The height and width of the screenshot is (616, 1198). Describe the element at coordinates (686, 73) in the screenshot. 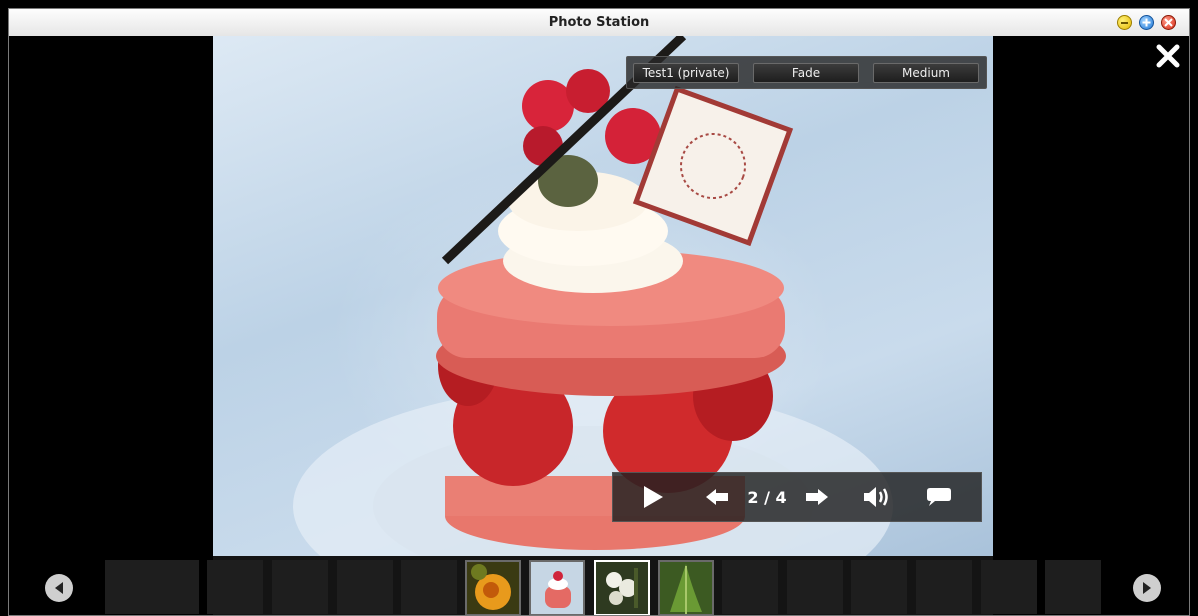

I see `album-select-button: Test1 (private)` at that location.